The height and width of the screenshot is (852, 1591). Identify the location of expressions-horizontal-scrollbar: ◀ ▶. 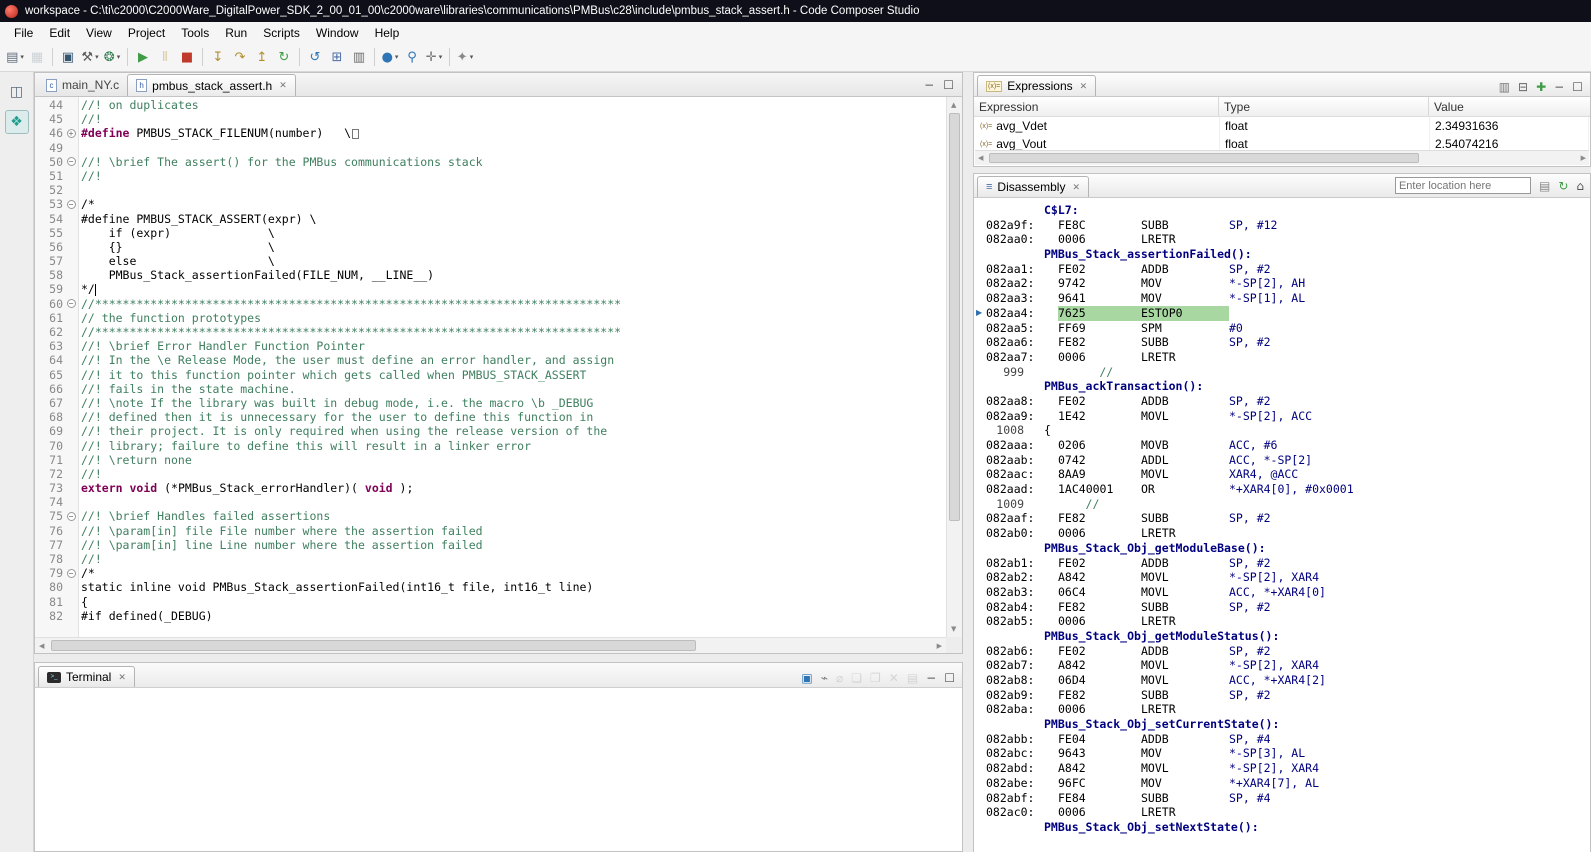
(1282, 157).